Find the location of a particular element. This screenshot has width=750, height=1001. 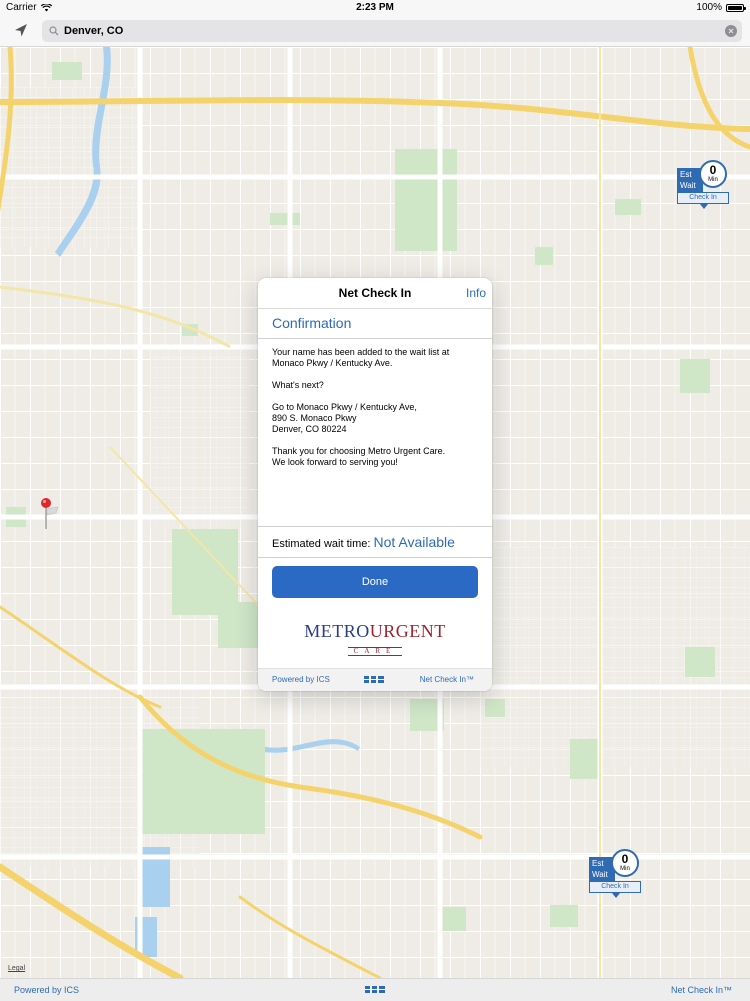

logo-wordmark: METROURGENT is located at coordinates (375, 631).